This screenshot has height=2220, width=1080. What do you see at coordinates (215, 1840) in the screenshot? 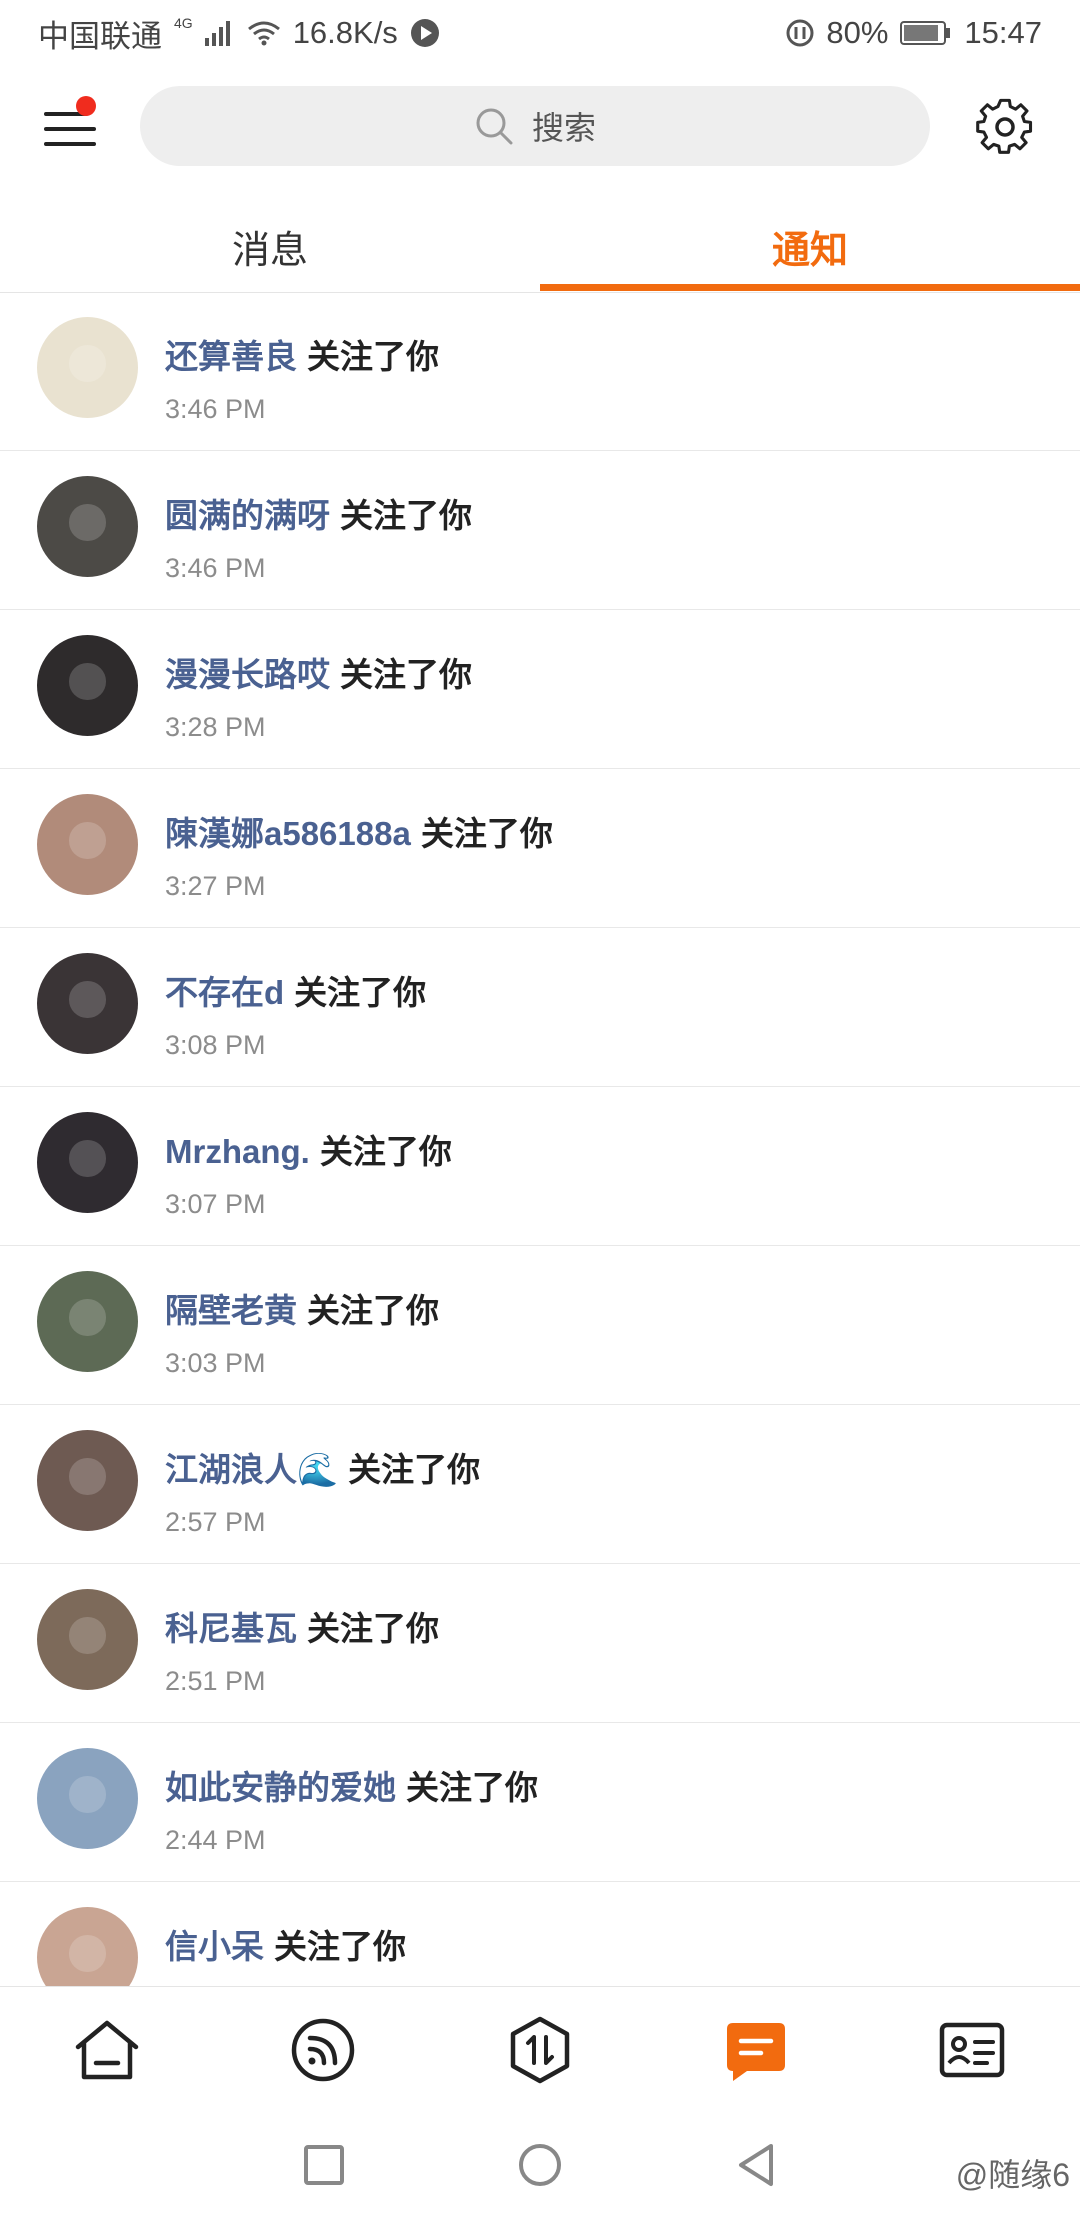
I see `timestamp: 2:44 PM` at bounding box center [215, 1840].